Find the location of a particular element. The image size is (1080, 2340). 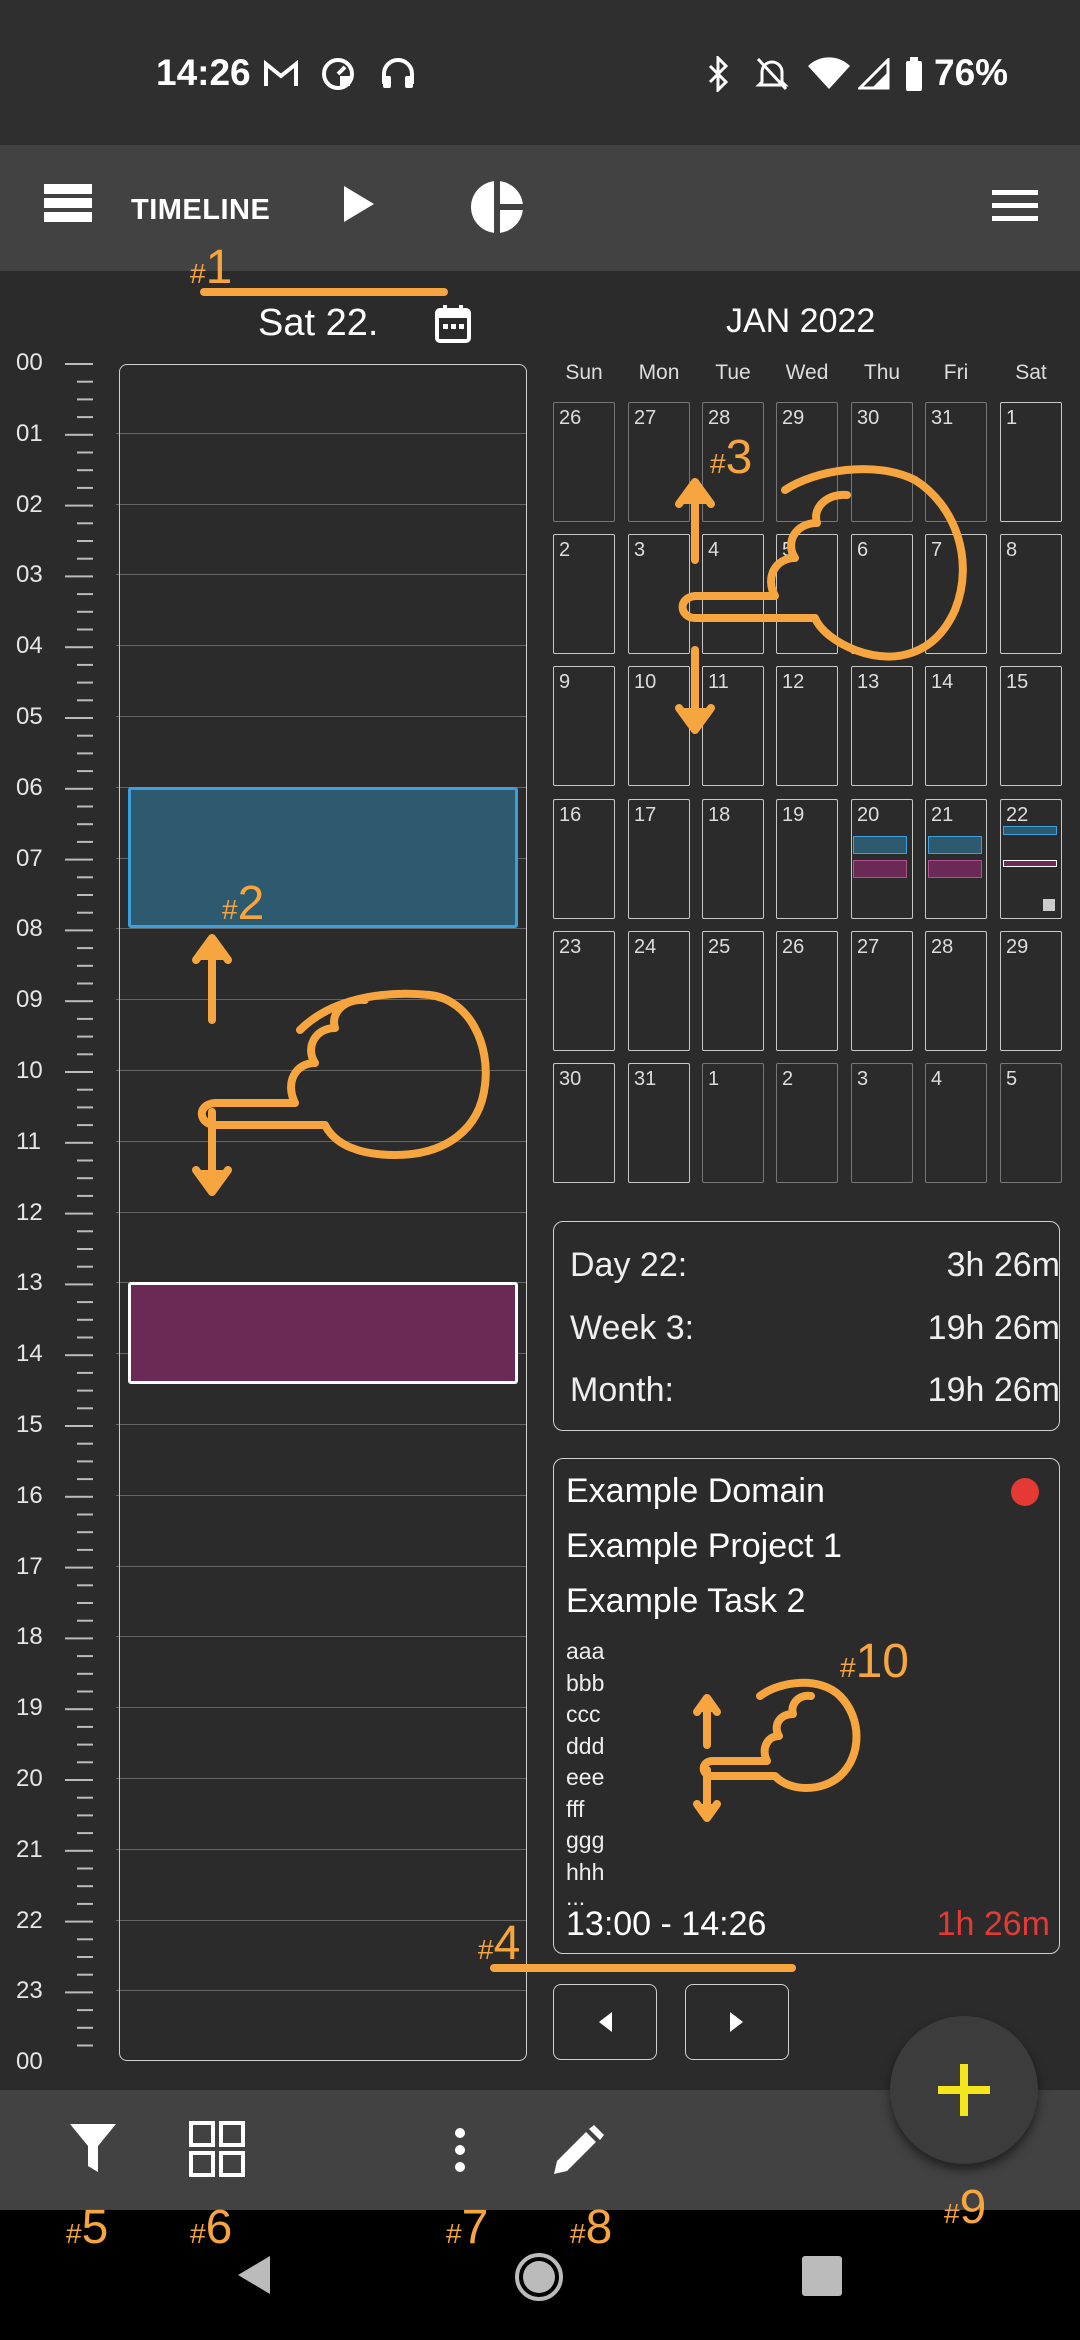

annotation-3: #3 is located at coordinates (731, 457).